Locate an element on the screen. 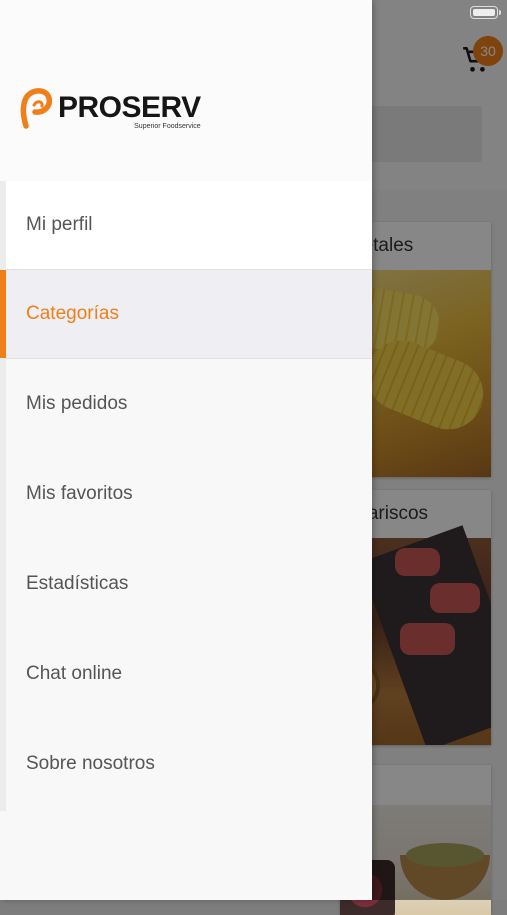 The height and width of the screenshot is (915, 507). menu-item-label: Mi perfil is located at coordinates (59, 224).